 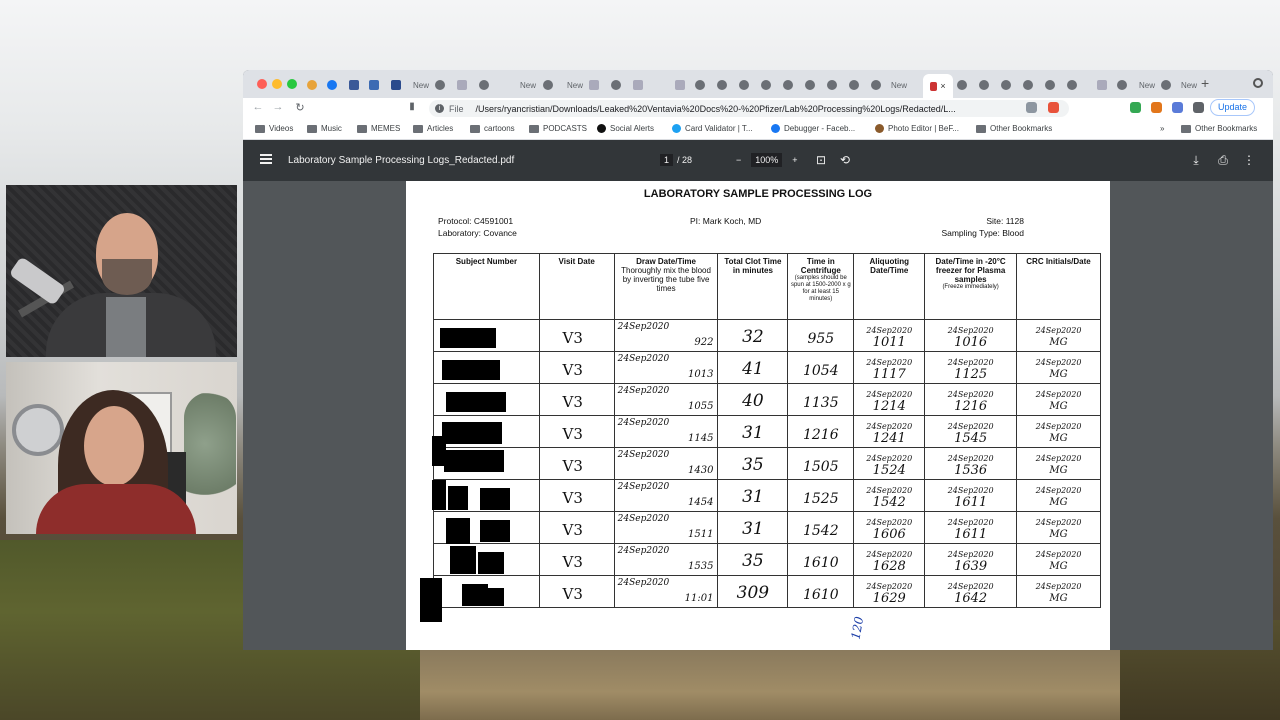 What do you see at coordinates (794, 160) in the screenshot?
I see `zoom-in-icon: +` at bounding box center [794, 160].